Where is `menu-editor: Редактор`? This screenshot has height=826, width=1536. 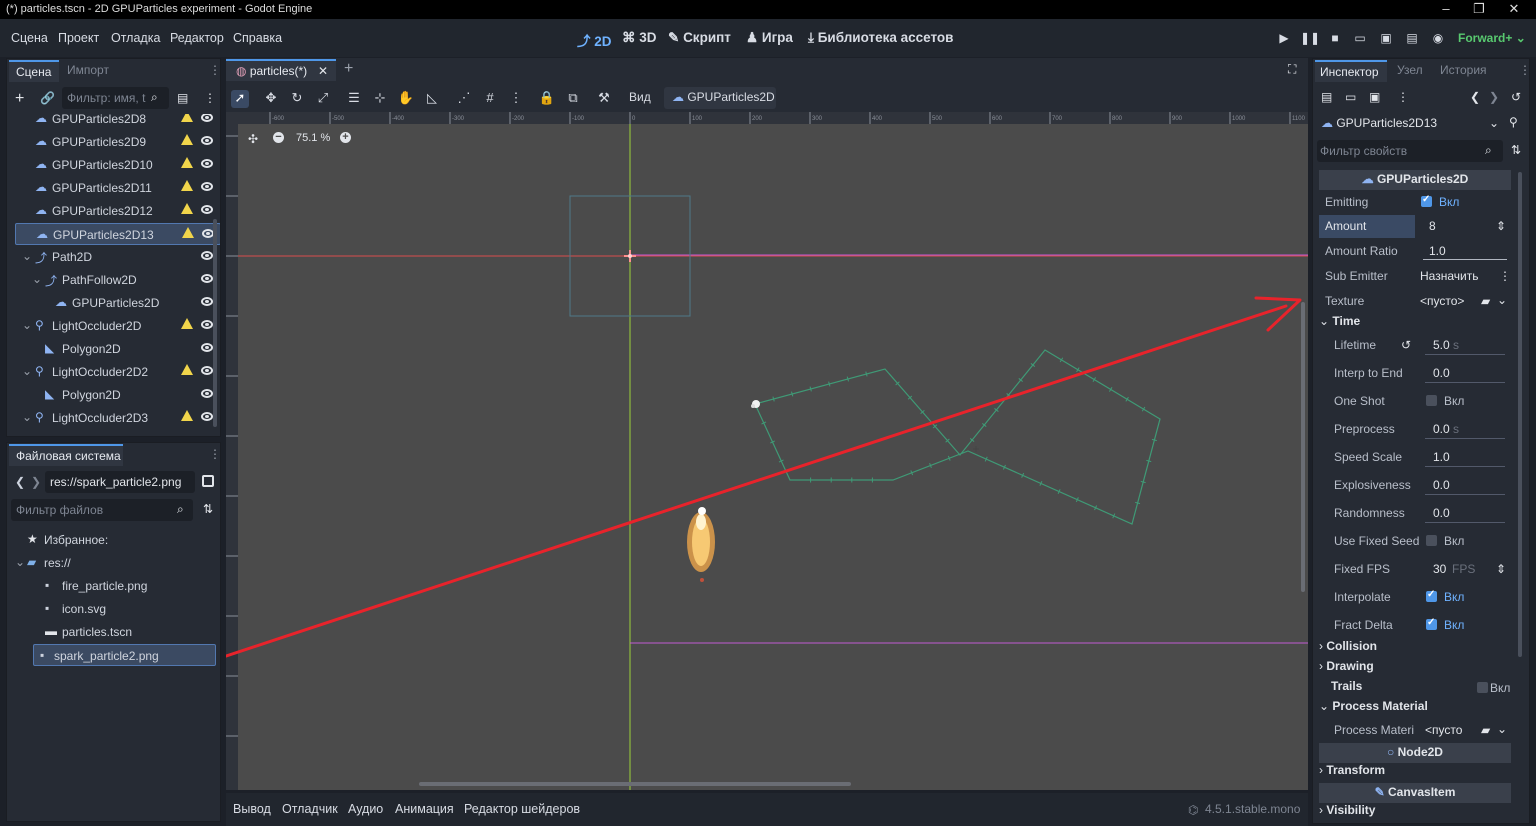 menu-editor: Редактор is located at coordinates (197, 38).